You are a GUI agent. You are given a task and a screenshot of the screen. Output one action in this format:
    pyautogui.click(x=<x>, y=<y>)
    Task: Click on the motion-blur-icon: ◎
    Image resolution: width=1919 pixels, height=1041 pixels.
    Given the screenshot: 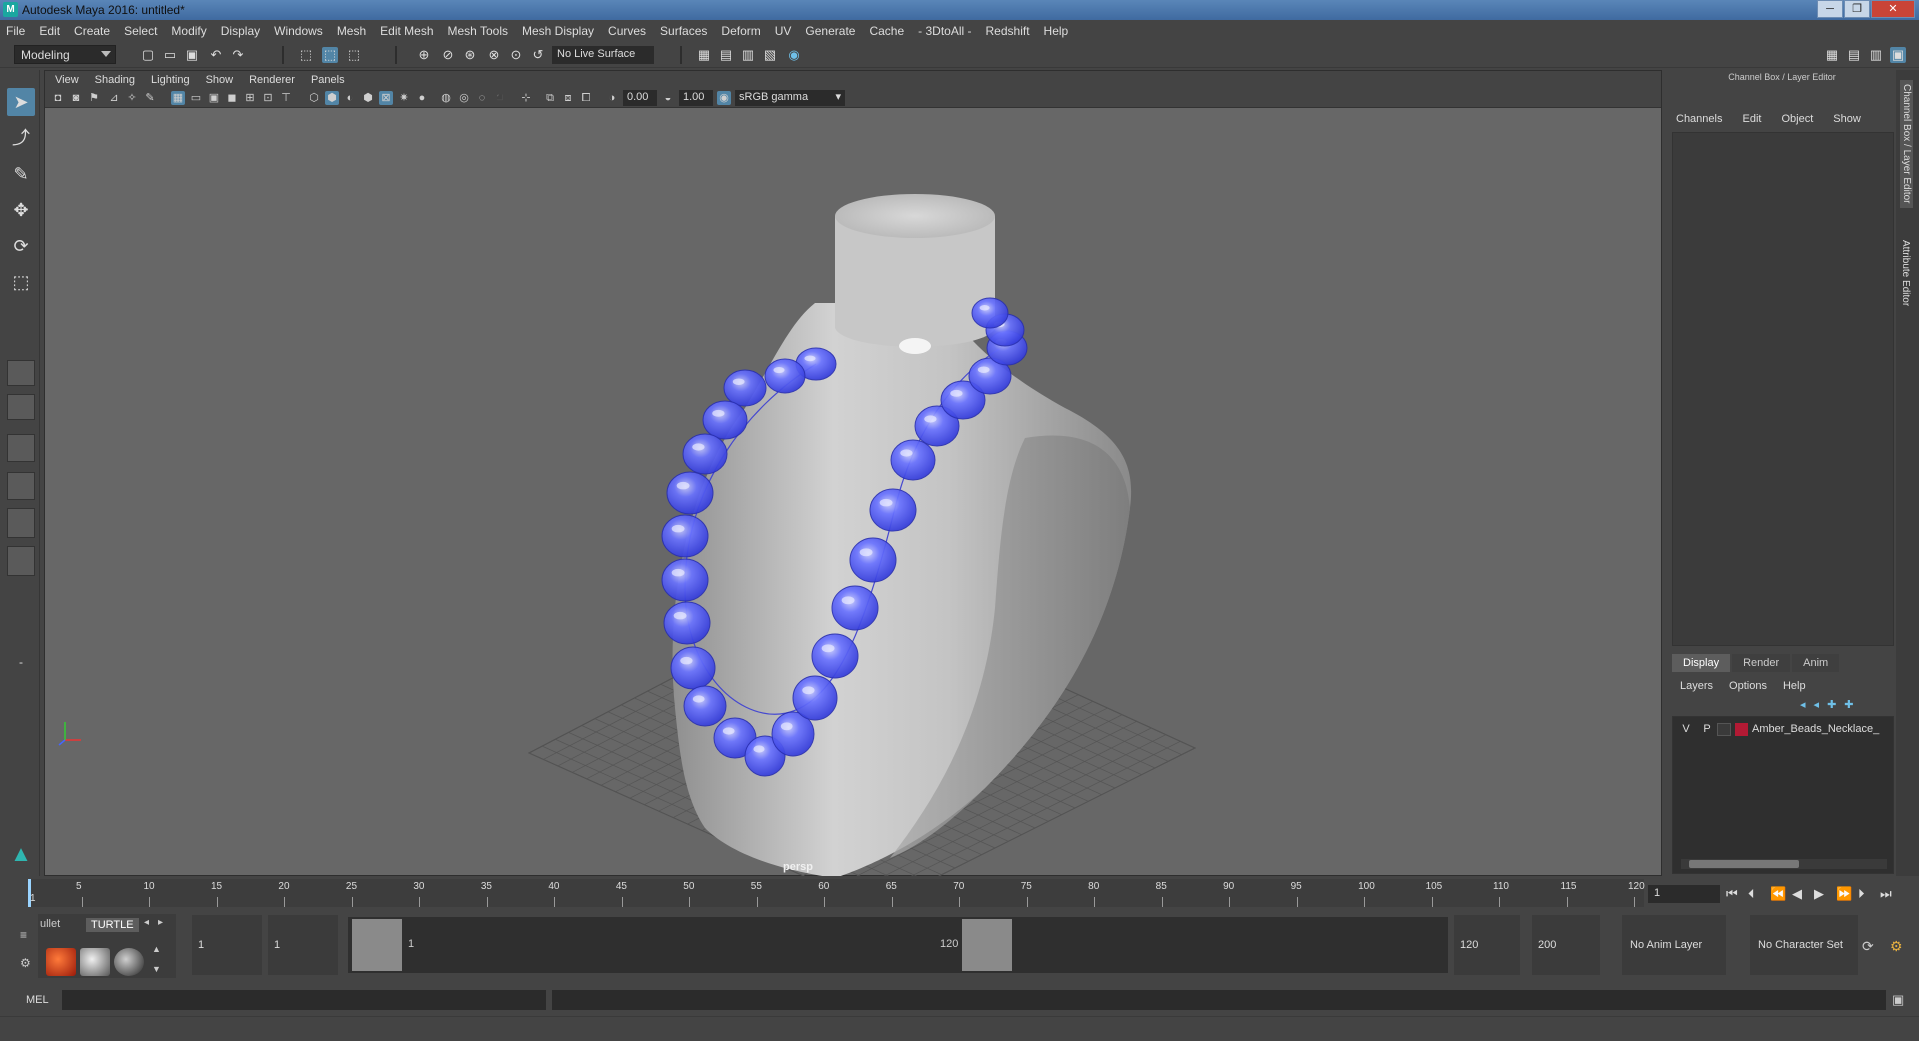 What is the action you would take?
    pyautogui.click(x=464, y=98)
    